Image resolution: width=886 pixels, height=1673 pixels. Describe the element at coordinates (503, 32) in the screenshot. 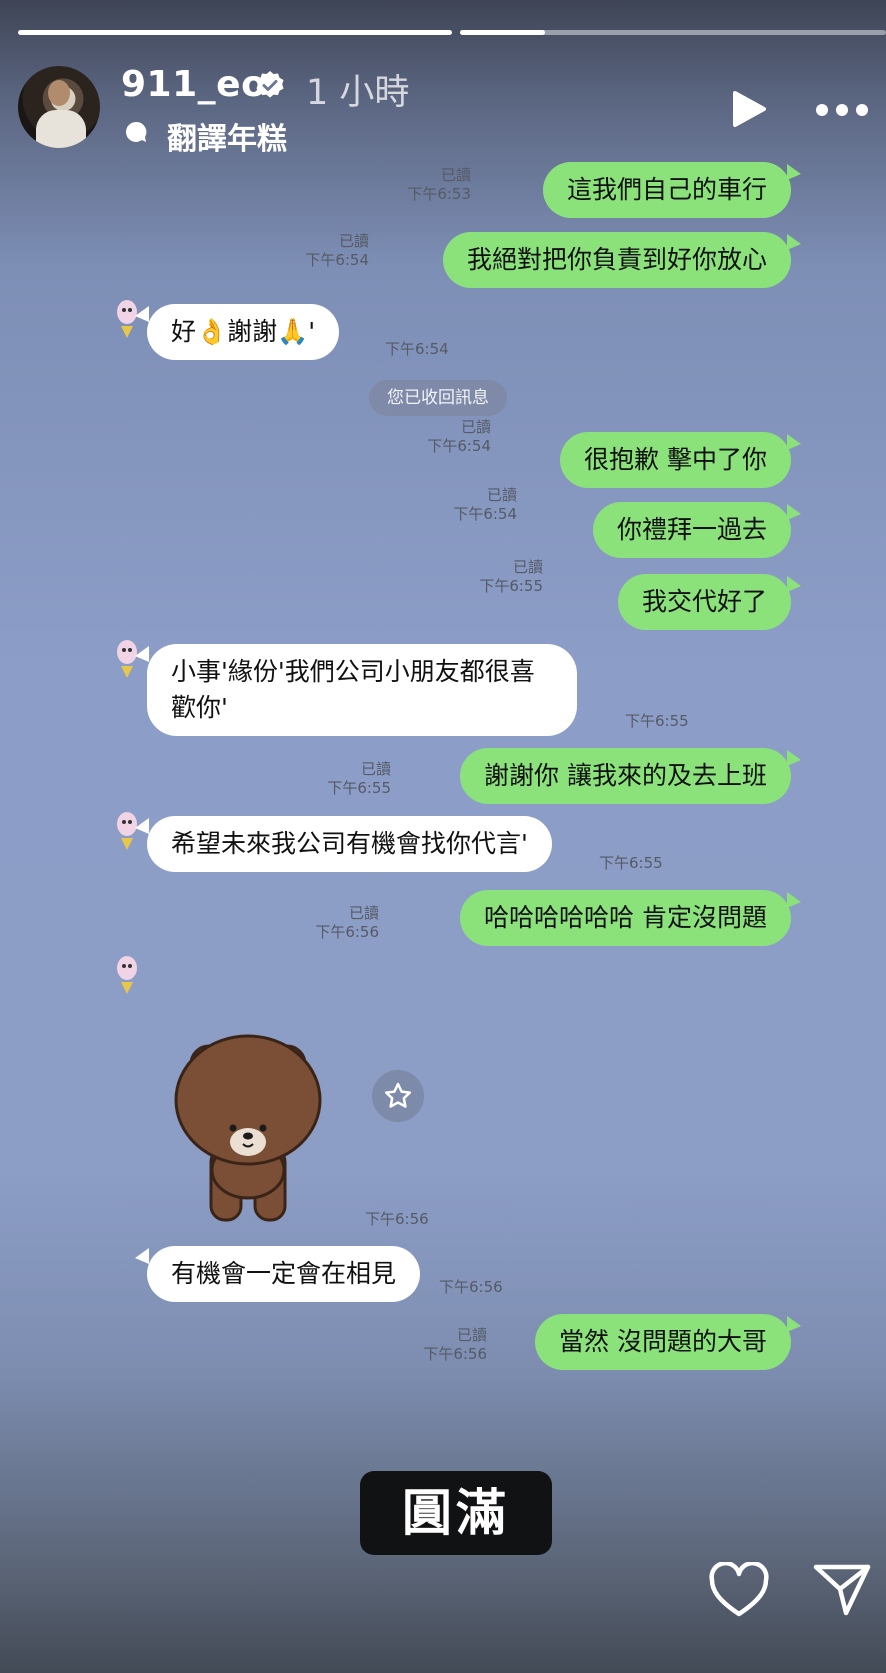

I see `story-progress-fill` at that location.